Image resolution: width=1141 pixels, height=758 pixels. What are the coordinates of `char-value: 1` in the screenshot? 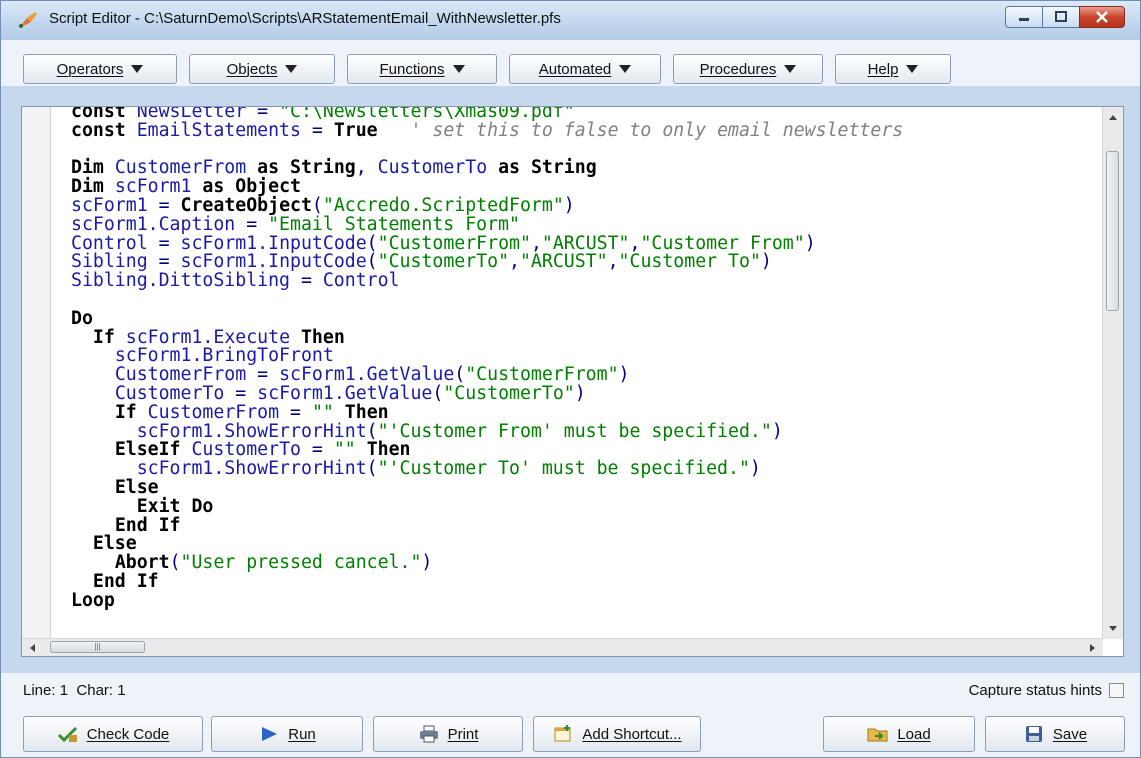 It's located at (121, 690).